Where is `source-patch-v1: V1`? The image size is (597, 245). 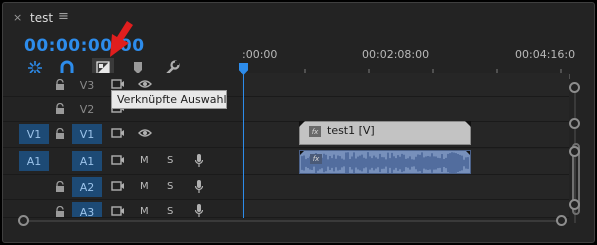 source-patch-v1: V1 is located at coordinates (87, 134).